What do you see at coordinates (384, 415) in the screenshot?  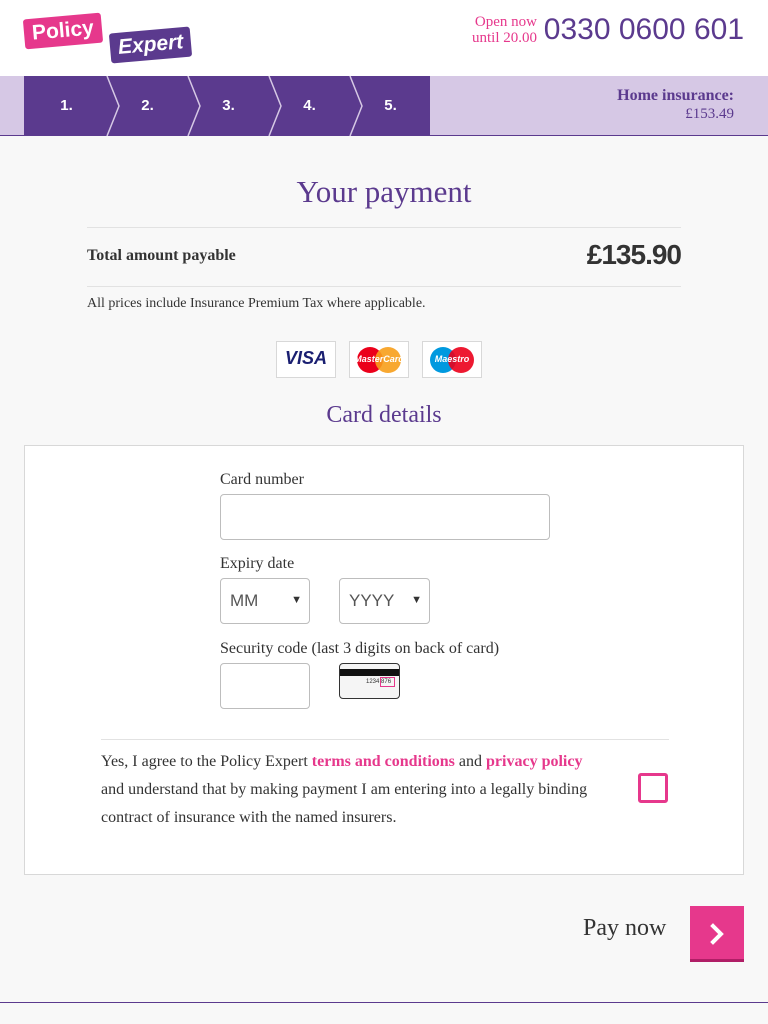 I see `card-details-title: Card details` at bounding box center [384, 415].